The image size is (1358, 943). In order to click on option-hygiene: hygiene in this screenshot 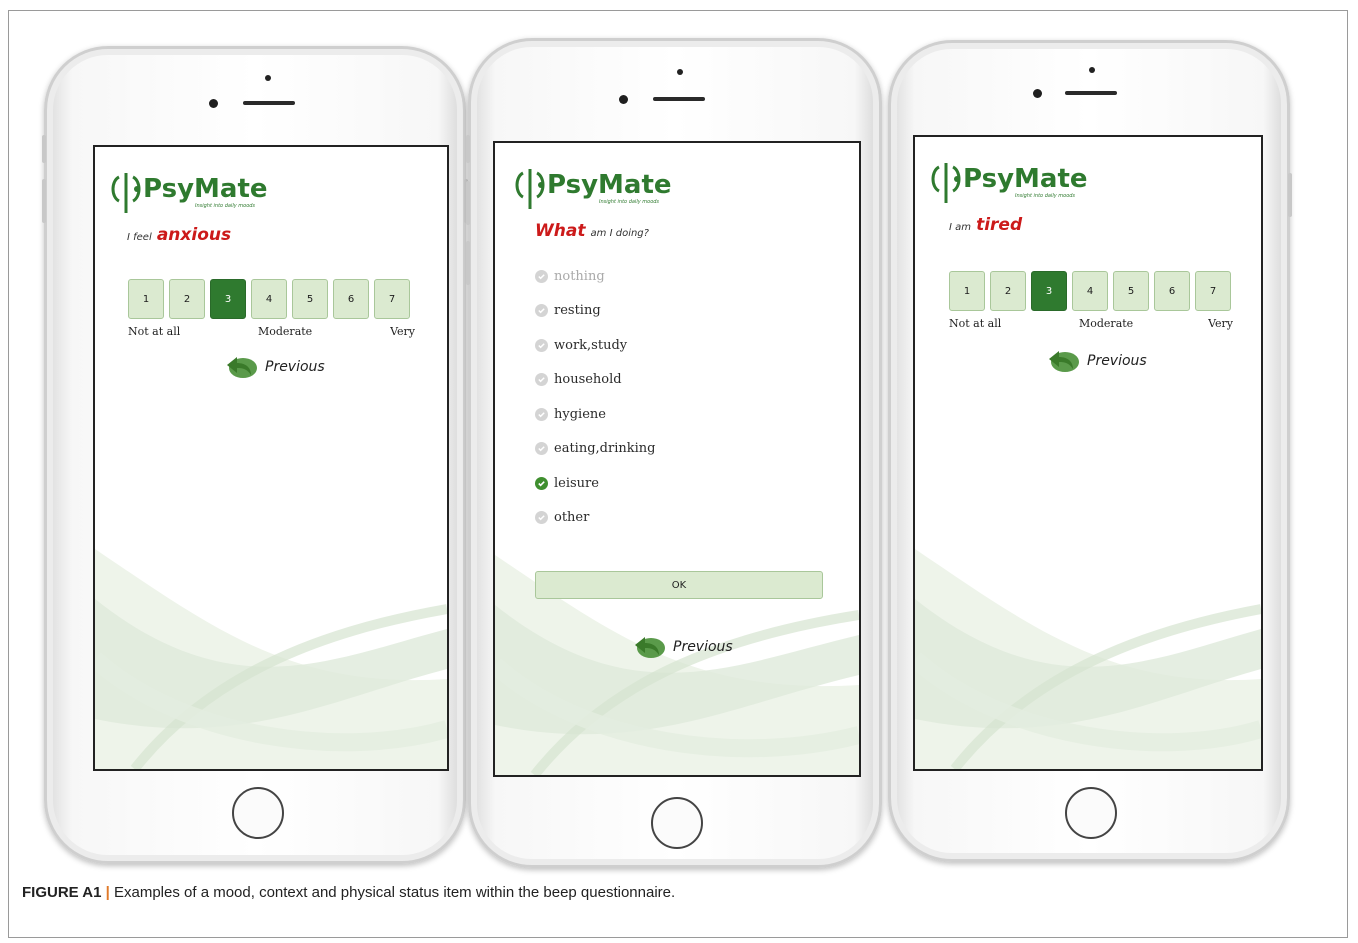, I will do `click(570, 414)`.